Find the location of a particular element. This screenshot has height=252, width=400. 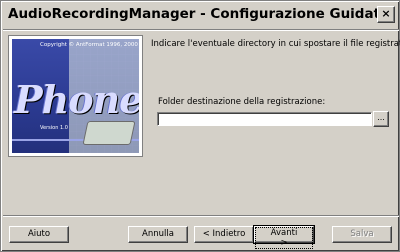

close-icon: × is located at coordinates (386, 13).